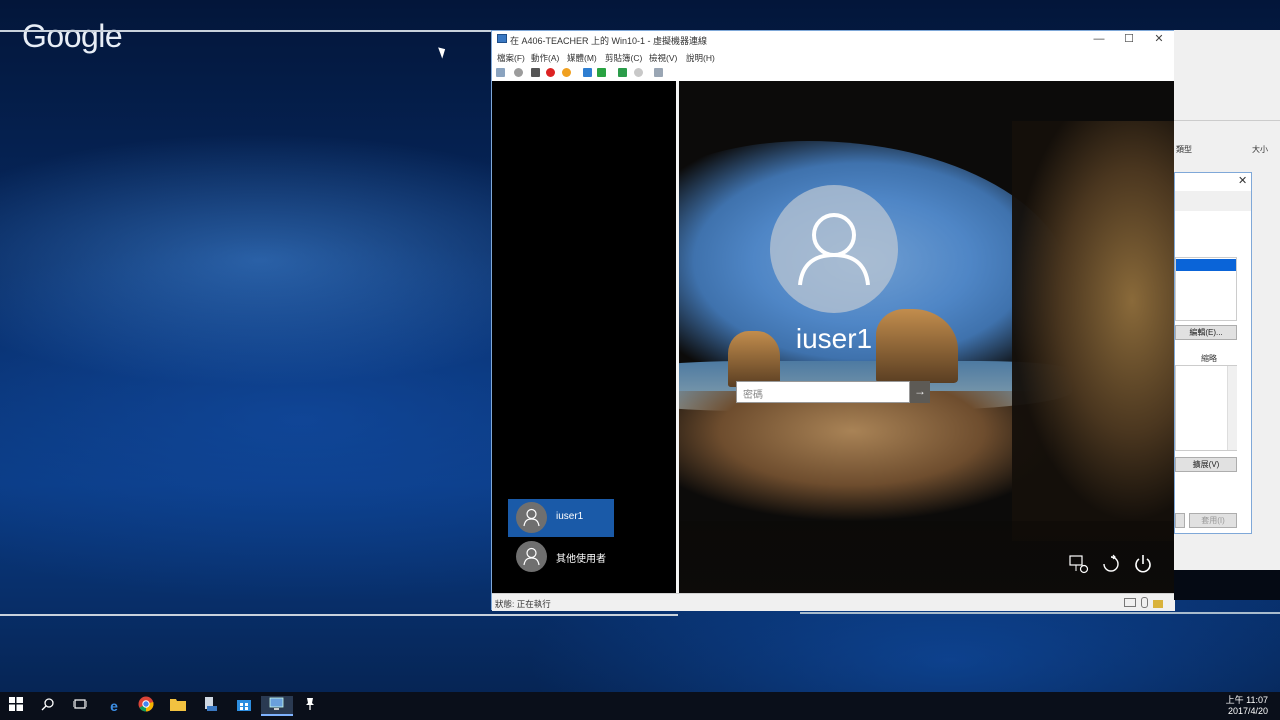 The image size is (1280, 720). What do you see at coordinates (609, 41) in the screenshot?
I see `vm-window-title: 在 A406-TEACHER 上的 Win10-1 - 虛擬機器連線` at bounding box center [609, 41].